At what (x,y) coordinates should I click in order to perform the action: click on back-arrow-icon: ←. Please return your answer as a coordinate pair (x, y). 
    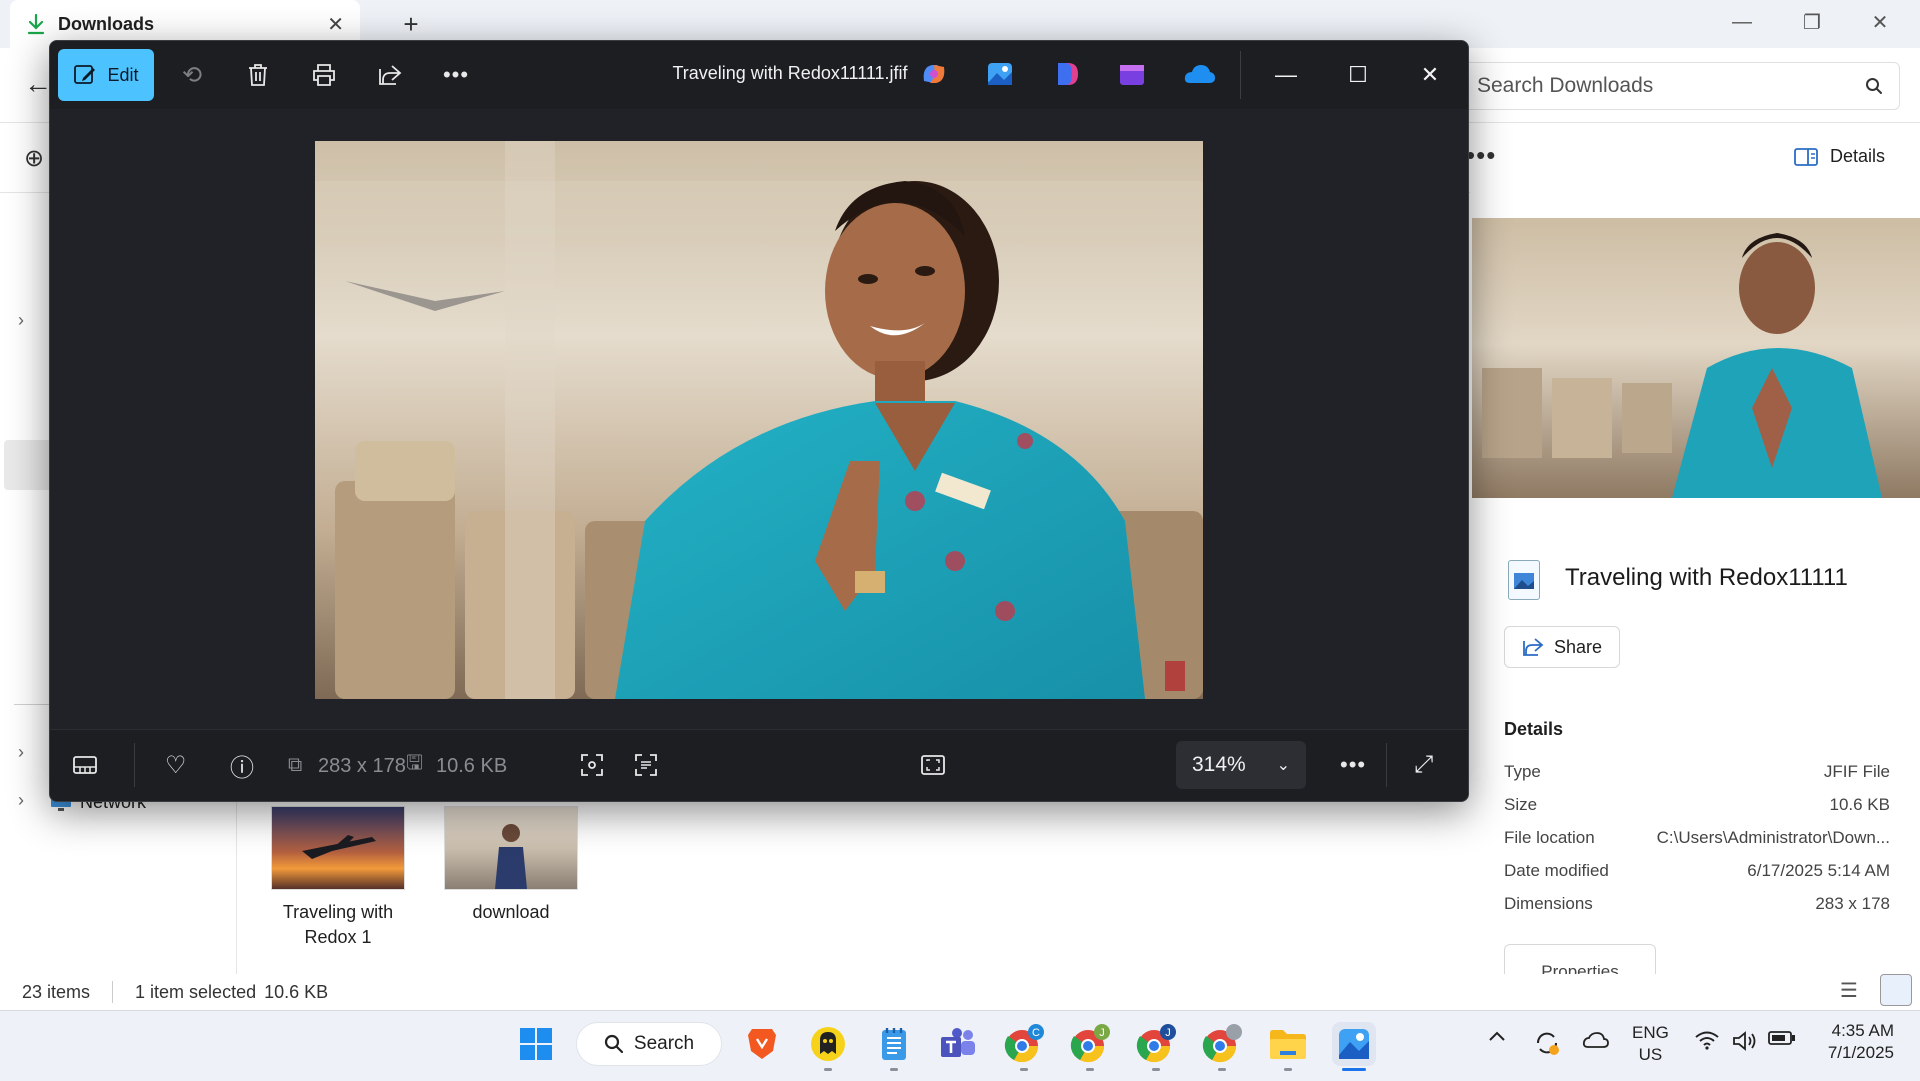
    Looking at the image, I should click on (38, 84).